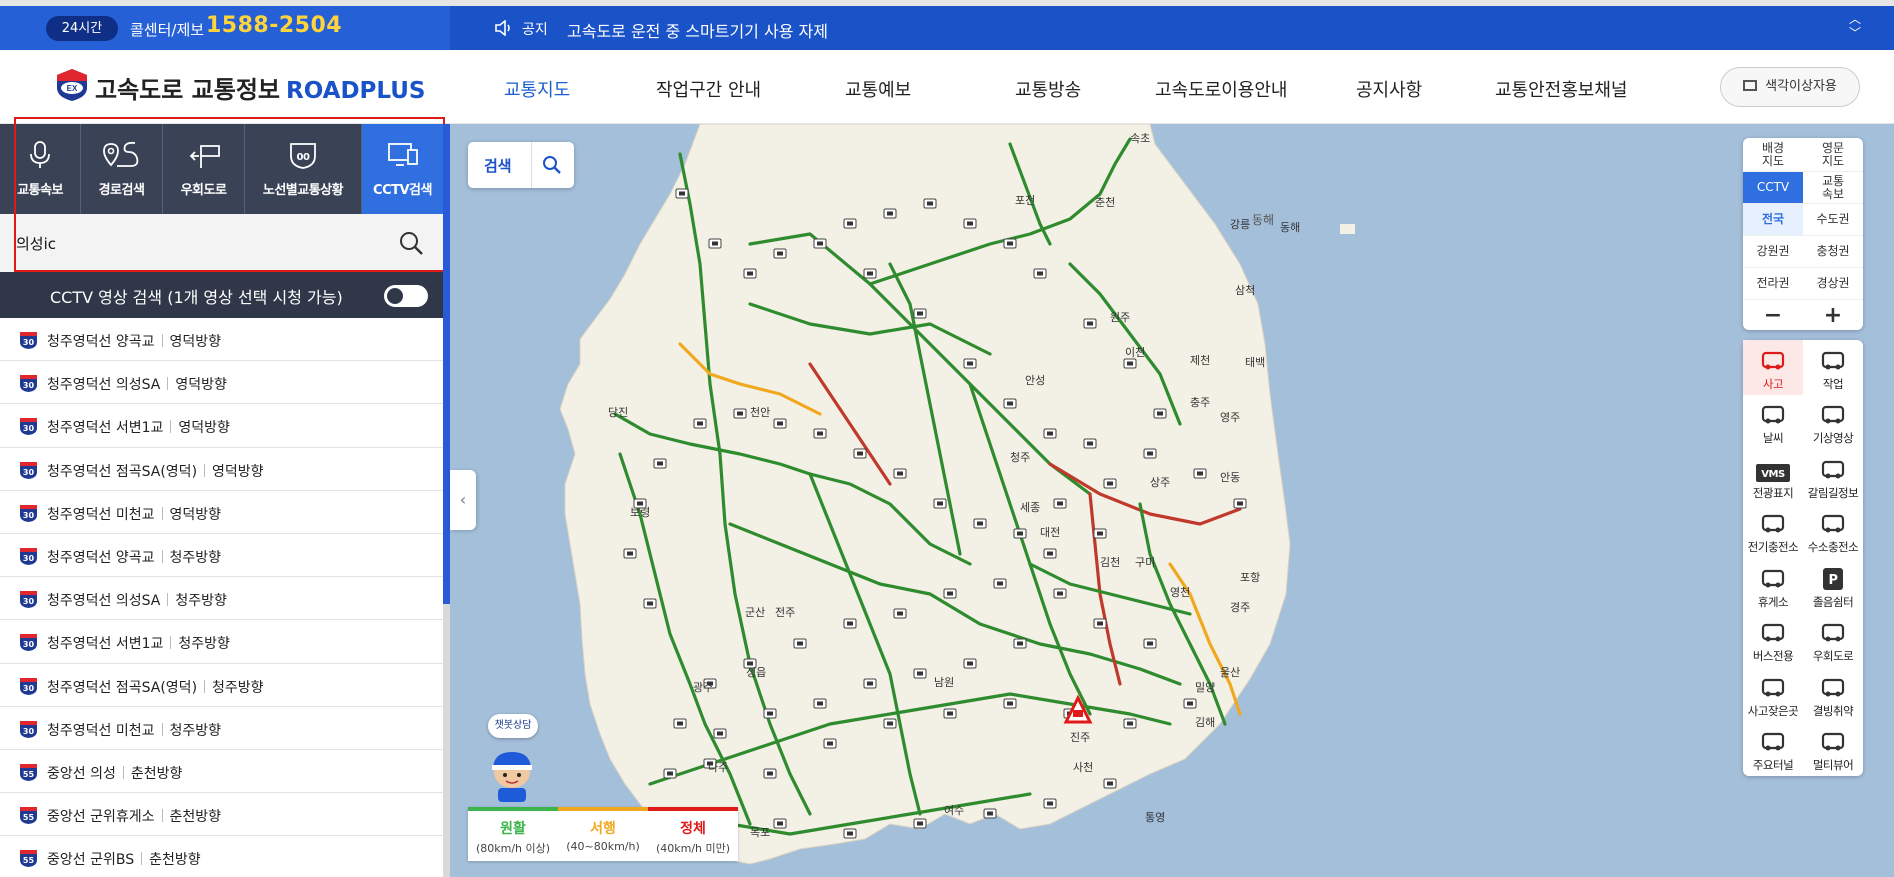 This screenshot has width=1894, height=877. I want to click on layer-multi-viewer: 멀티뷰어, so click(1833, 749).